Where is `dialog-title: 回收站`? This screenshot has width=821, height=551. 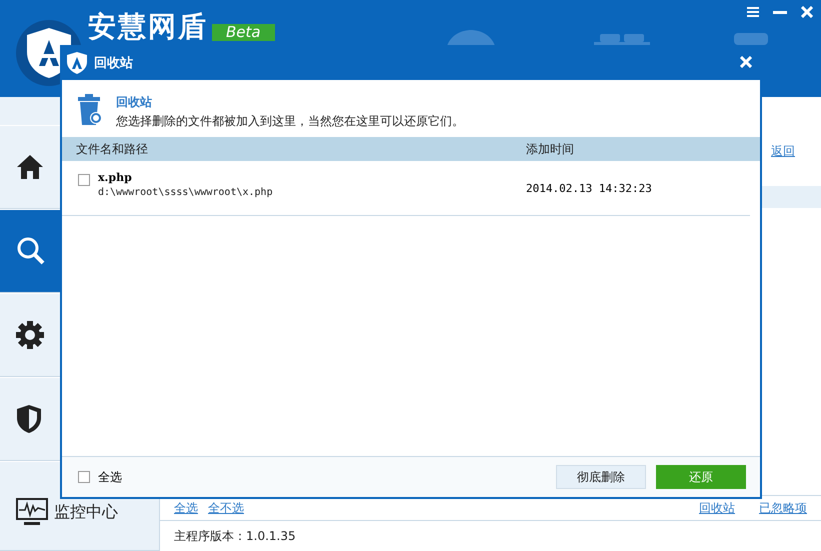 dialog-title: 回收站 is located at coordinates (113, 63).